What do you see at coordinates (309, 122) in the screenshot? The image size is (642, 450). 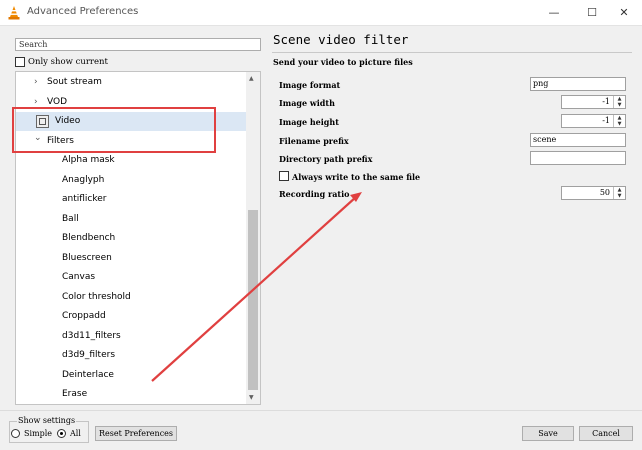 I see `image-height-label: Image height` at bounding box center [309, 122].